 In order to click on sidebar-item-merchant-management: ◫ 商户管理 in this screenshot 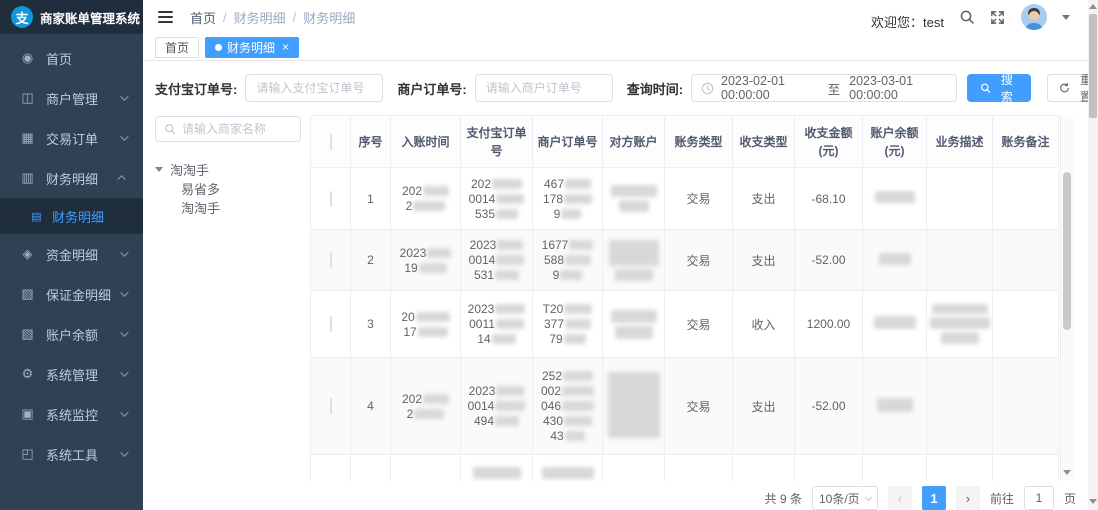, I will do `click(71, 98)`.